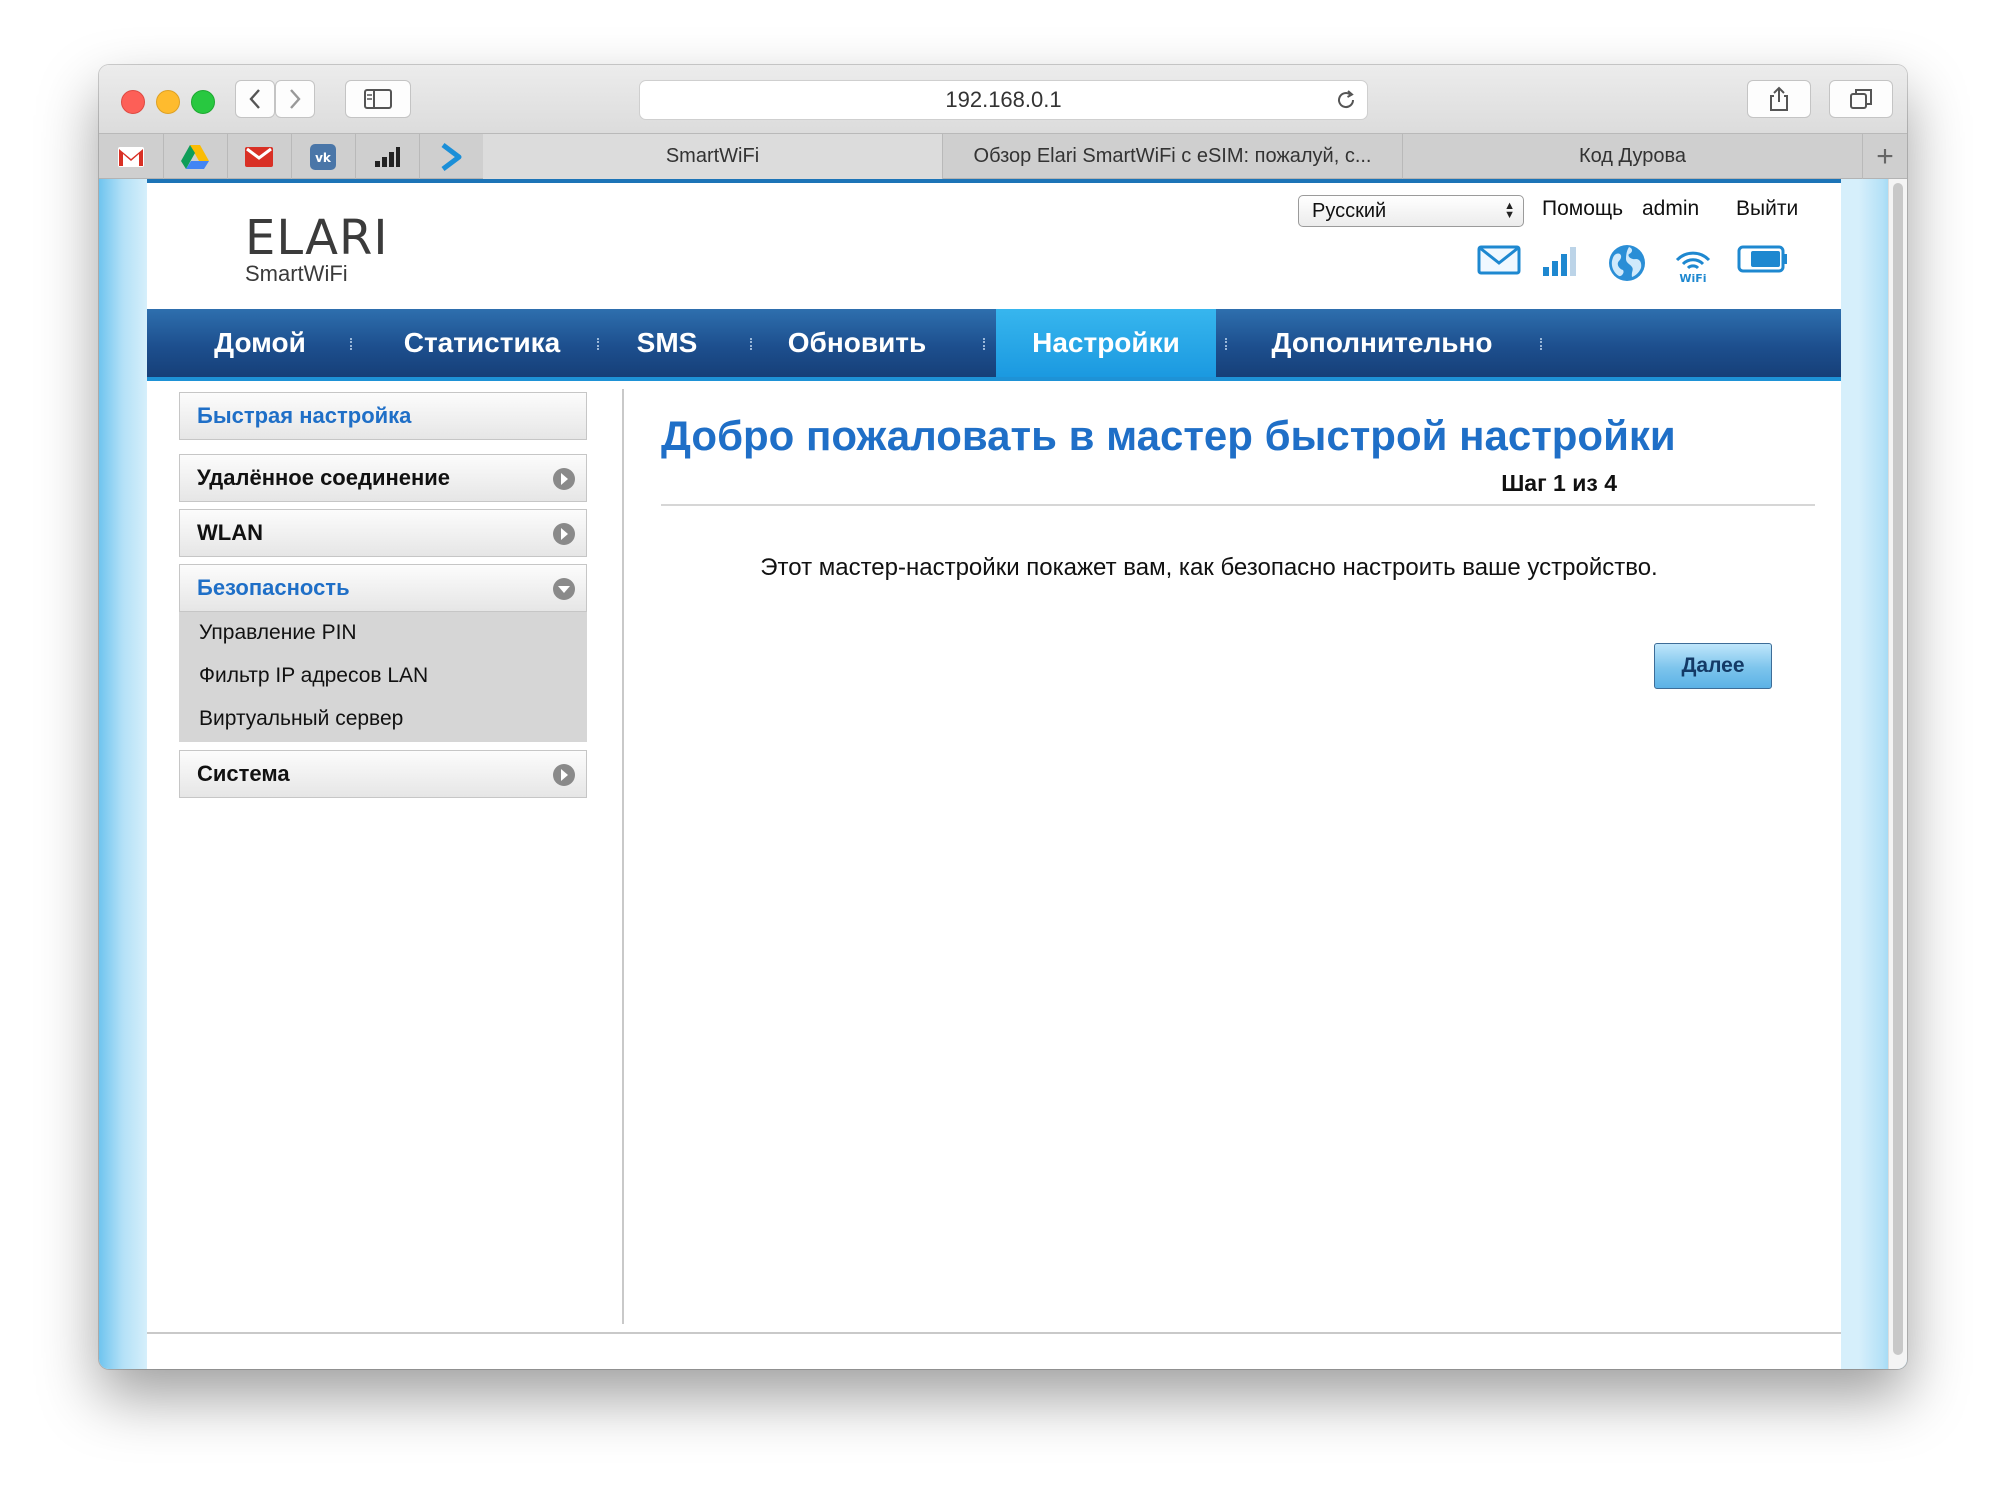  I want to click on tab-durov: Код Дурова, so click(1633, 156).